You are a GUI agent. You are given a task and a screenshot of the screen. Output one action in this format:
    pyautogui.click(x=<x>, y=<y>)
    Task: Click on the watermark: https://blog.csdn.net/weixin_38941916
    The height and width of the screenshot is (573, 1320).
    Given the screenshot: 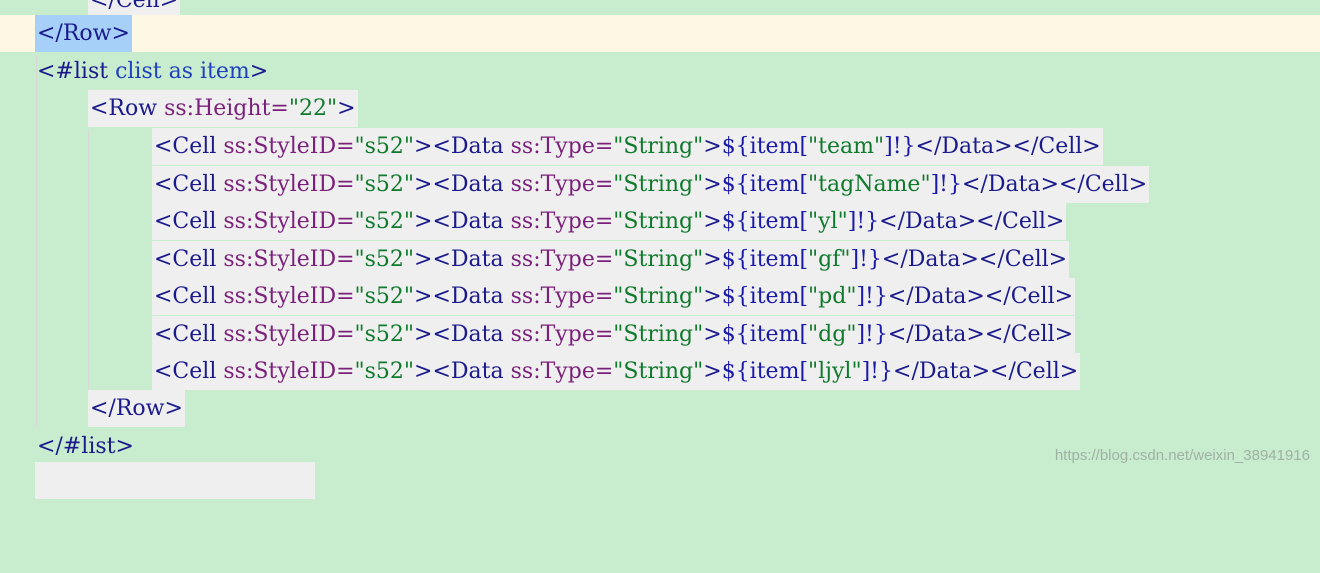 What is the action you would take?
    pyautogui.click(x=1182, y=455)
    